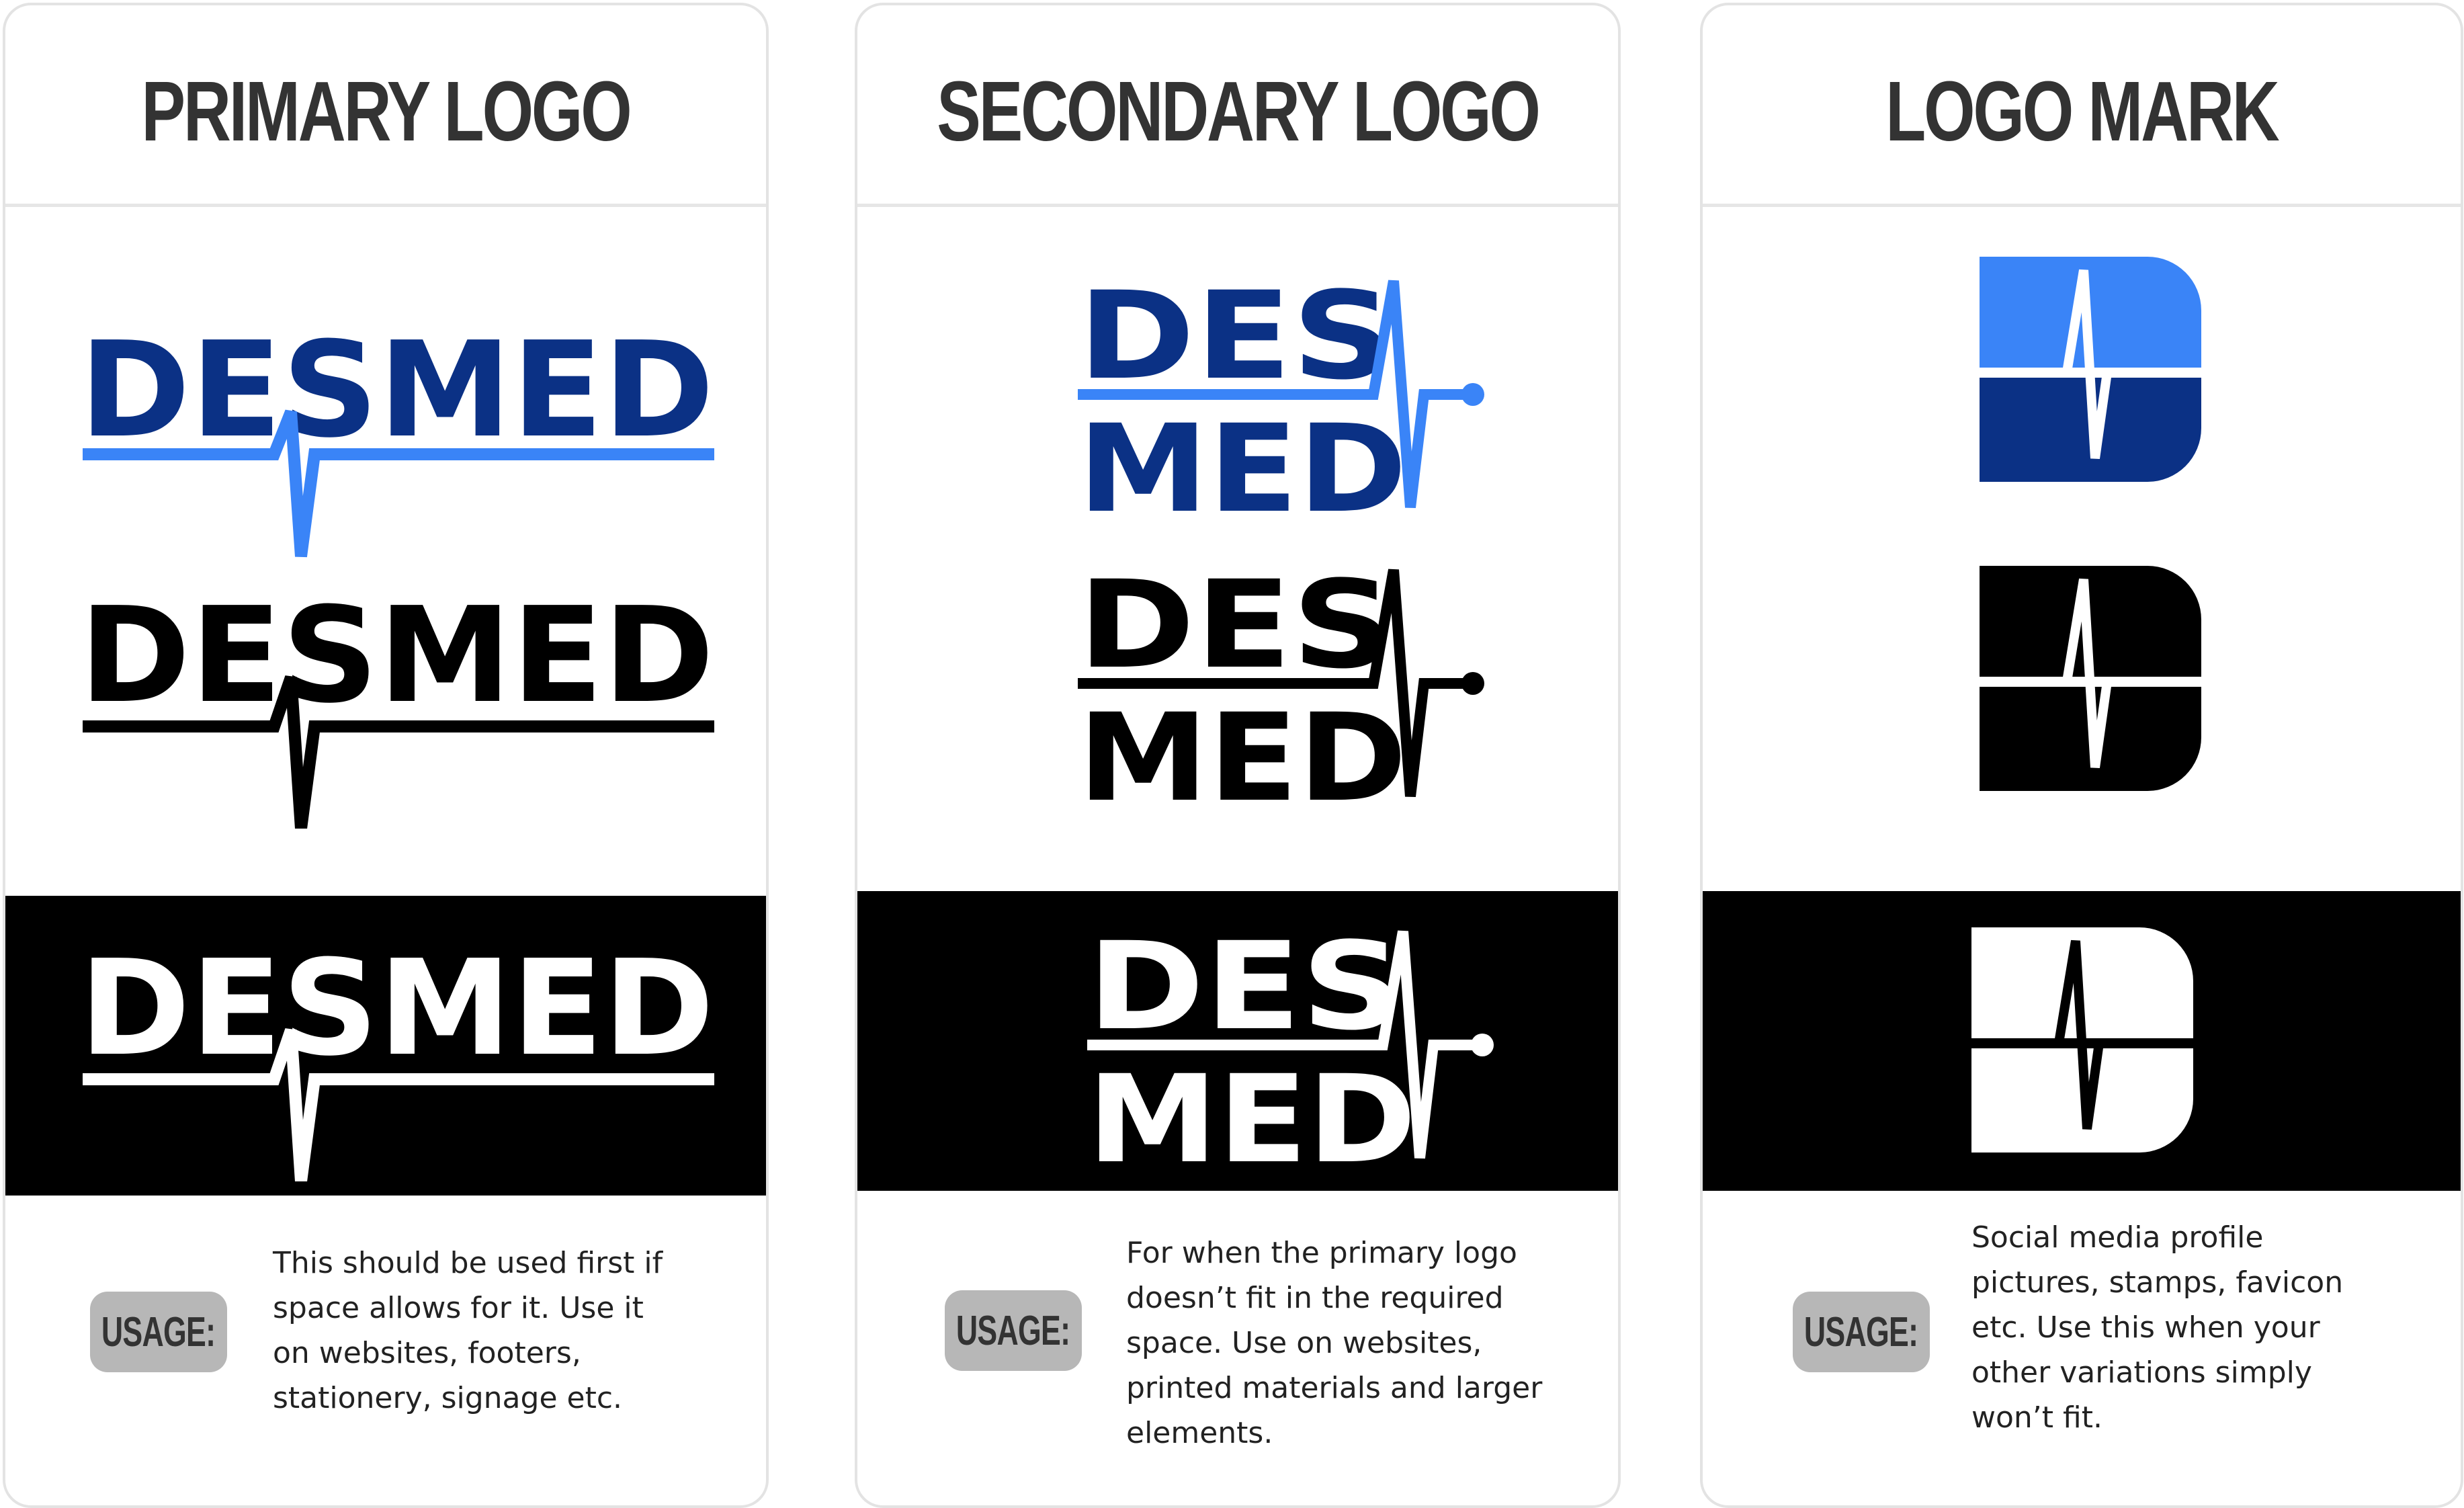 The height and width of the screenshot is (1508, 2464). I want to click on card-title: SECONDARY LOGO, so click(1239, 111).